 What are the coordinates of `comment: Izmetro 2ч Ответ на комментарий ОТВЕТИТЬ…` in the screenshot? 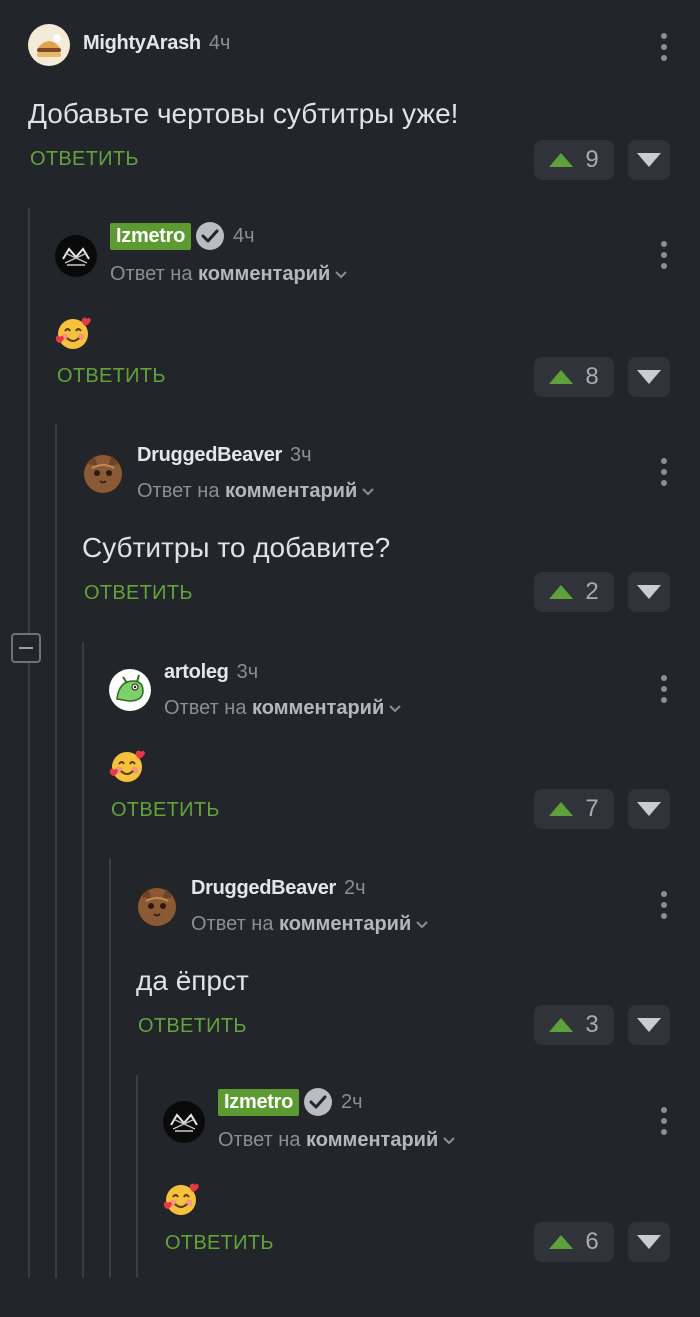 It's located at (431, 1209).